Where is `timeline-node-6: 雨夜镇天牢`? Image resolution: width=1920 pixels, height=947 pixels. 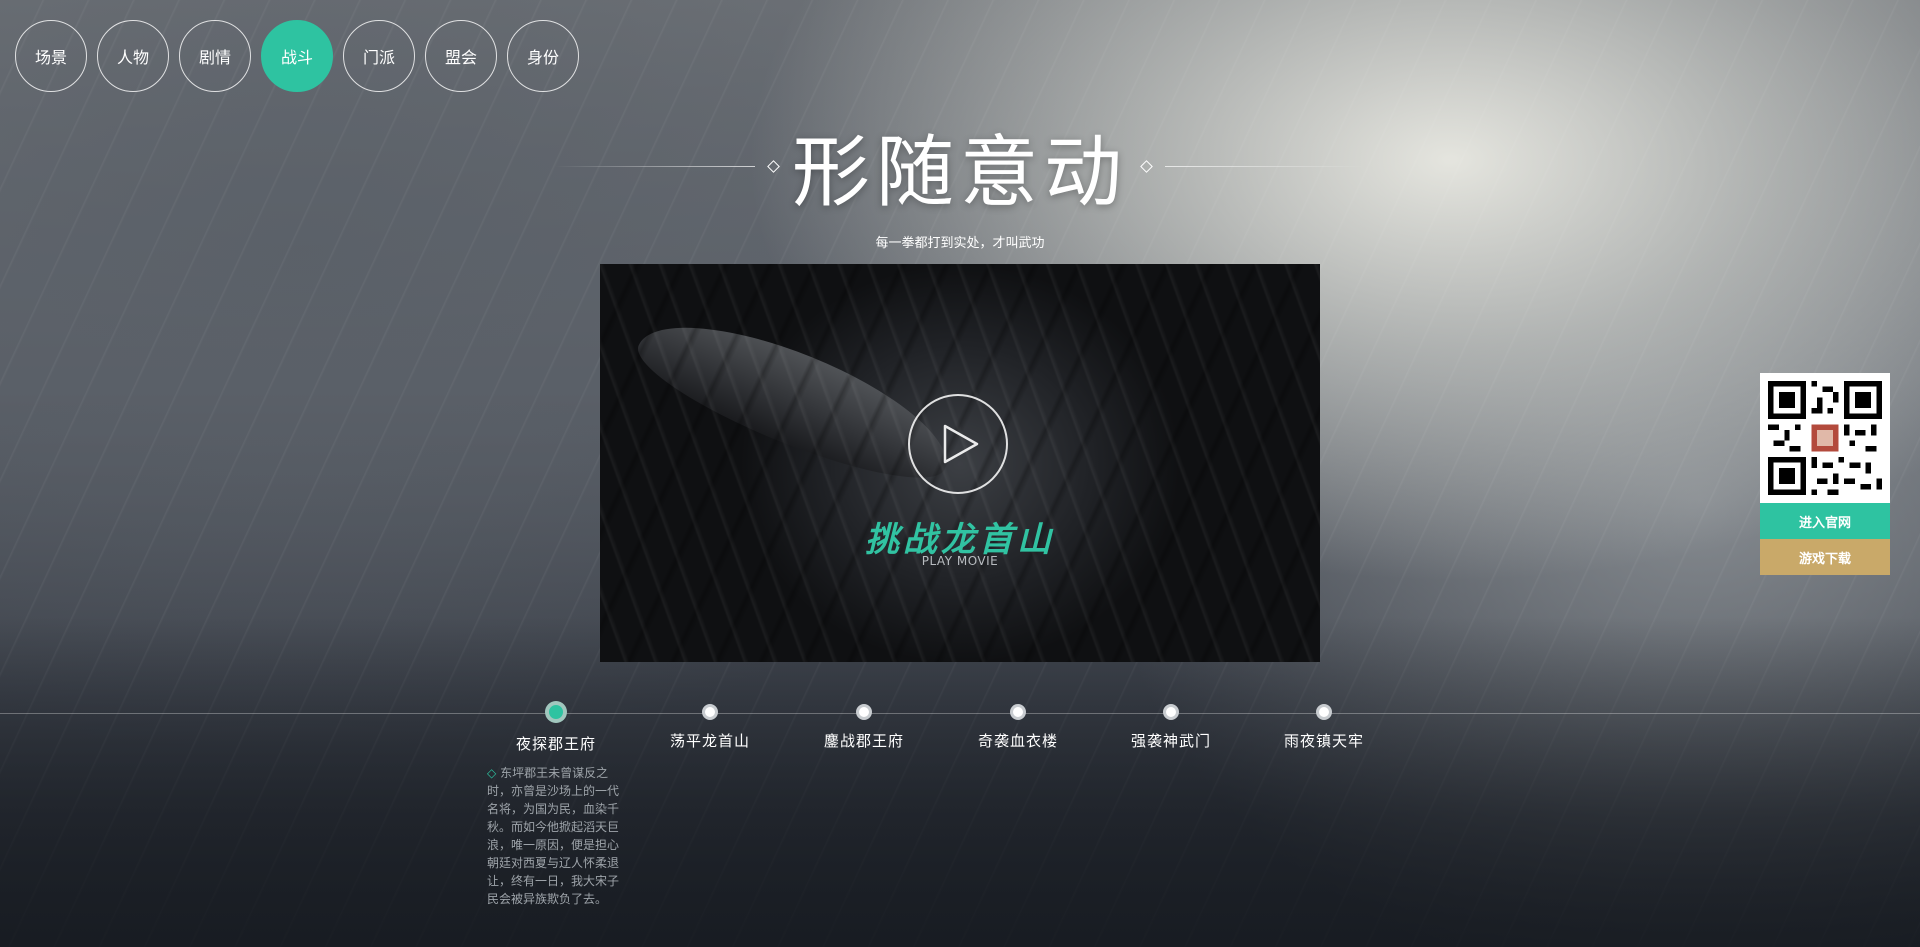
timeline-node-6: 雨夜镇天牢 is located at coordinates (1324, 726).